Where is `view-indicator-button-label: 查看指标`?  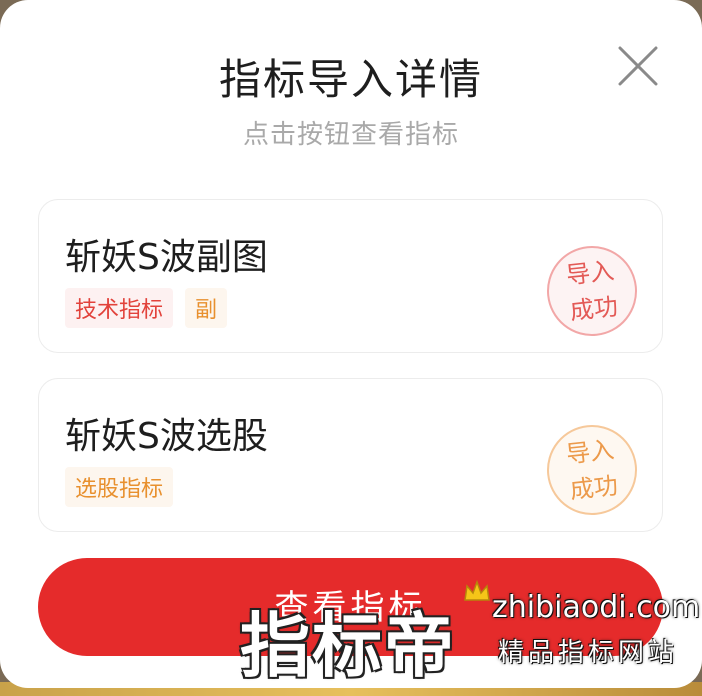
view-indicator-button-label: 查看指标 is located at coordinates (350, 608).